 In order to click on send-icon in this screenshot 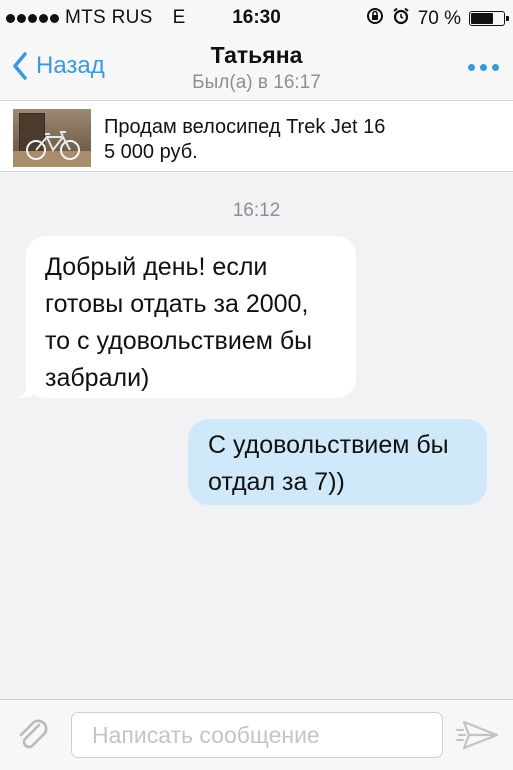, I will do `click(478, 737)`.